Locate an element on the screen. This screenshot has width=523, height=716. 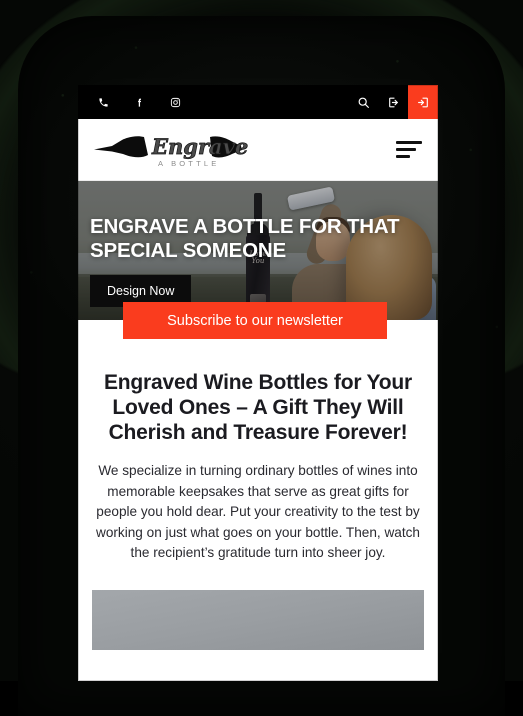
login-icon is located at coordinates (423, 102).